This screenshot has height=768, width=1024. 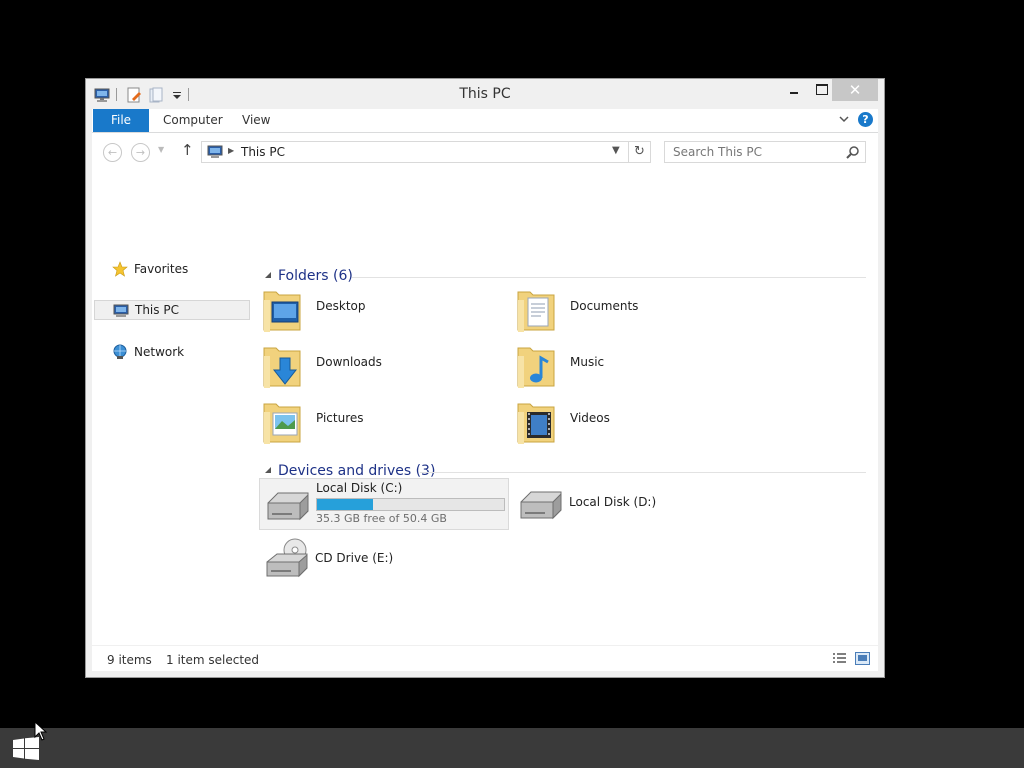 What do you see at coordinates (853, 152) in the screenshot?
I see `search-icon` at bounding box center [853, 152].